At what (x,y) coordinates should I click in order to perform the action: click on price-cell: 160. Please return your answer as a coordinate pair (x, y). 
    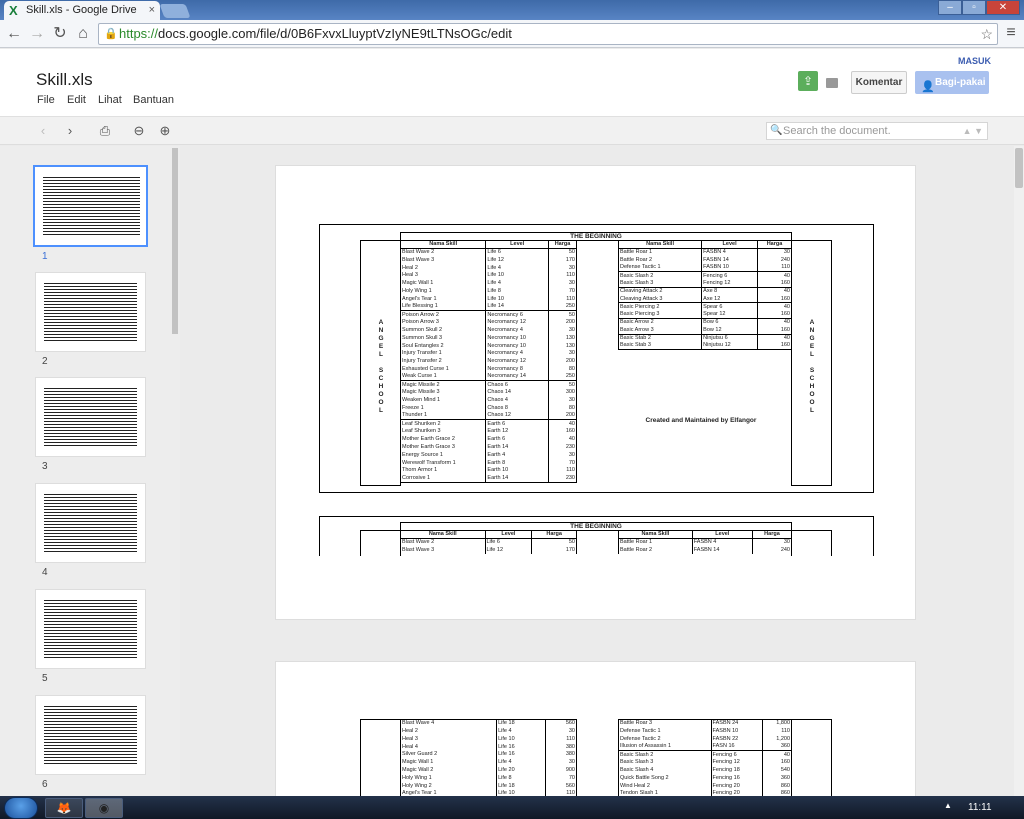
    Looking at the image, I should click on (777, 762).